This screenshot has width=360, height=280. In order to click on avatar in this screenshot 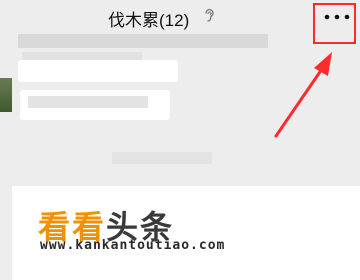, I will do `click(6, 95)`.